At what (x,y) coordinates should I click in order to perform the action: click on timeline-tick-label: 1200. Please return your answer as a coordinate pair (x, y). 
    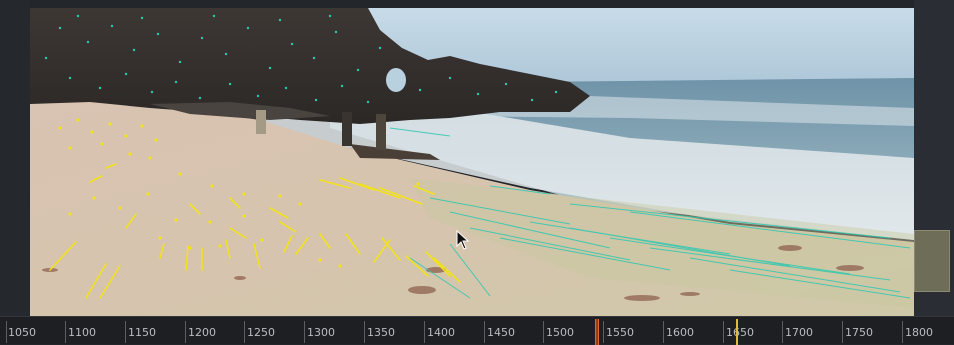
    Looking at the image, I should click on (202, 332).